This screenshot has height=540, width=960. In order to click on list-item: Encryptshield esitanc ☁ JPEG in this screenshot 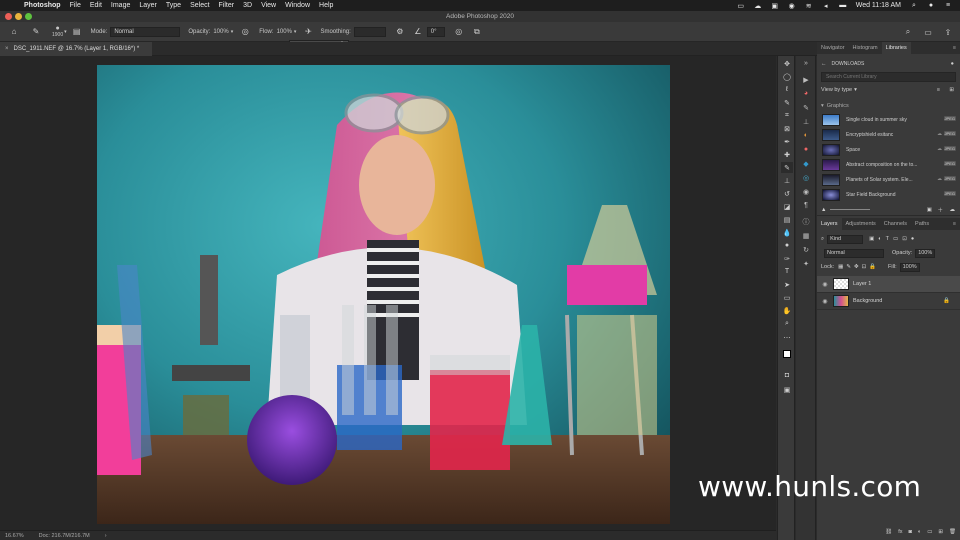, I will do `click(888, 134)`.